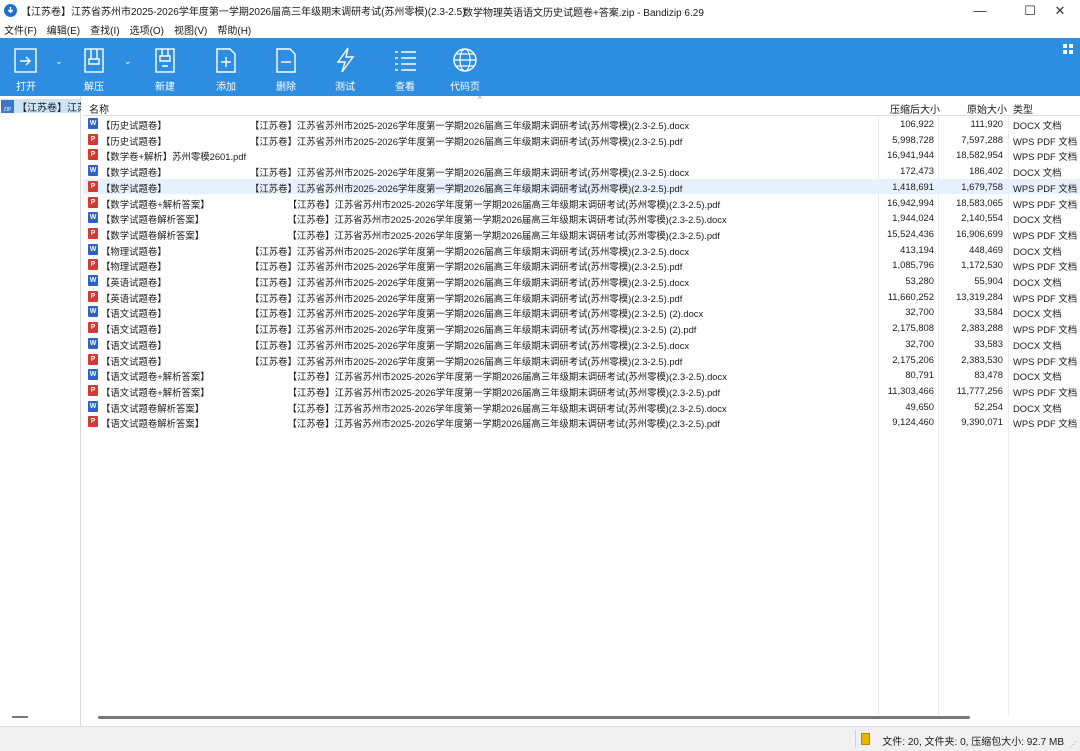  Describe the element at coordinates (540, 738) in the screenshot. I see `status-bar: 文件: 20, 文件夹: 0, 压缩包大小: 92.7 MB ⋰` at that location.